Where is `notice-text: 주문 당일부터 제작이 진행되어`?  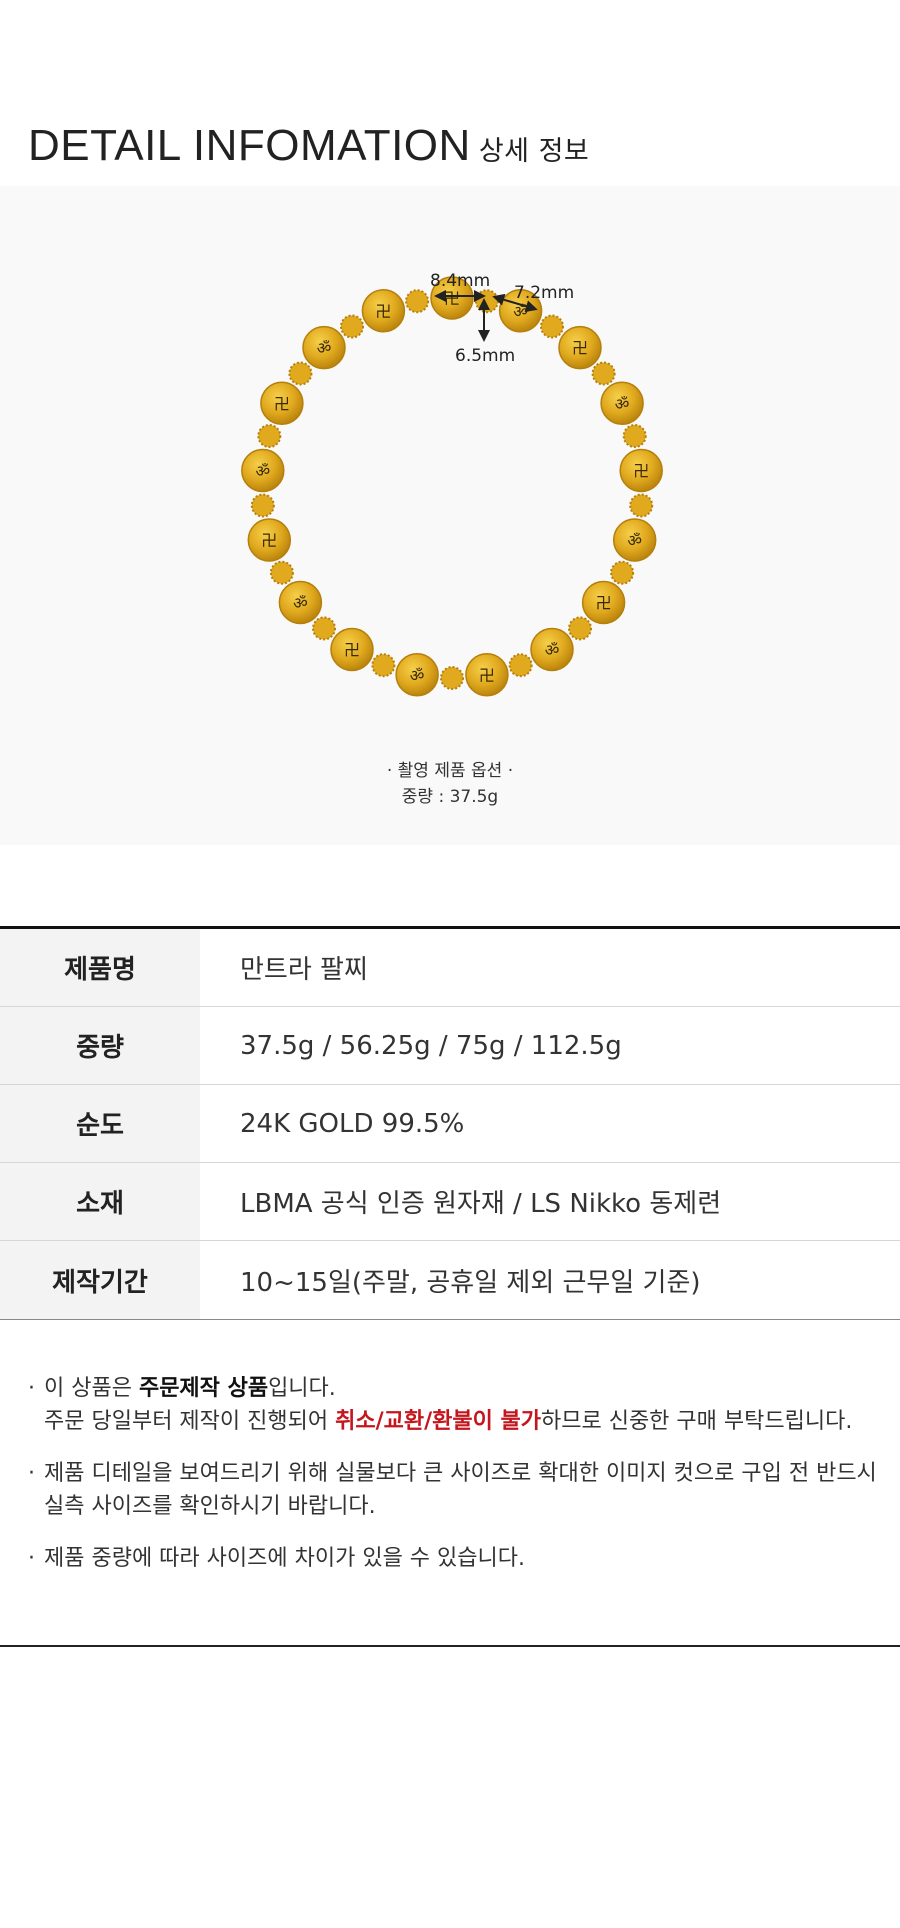
notice-text: 주문 당일부터 제작이 진행되어 is located at coordinates (190, 1421).